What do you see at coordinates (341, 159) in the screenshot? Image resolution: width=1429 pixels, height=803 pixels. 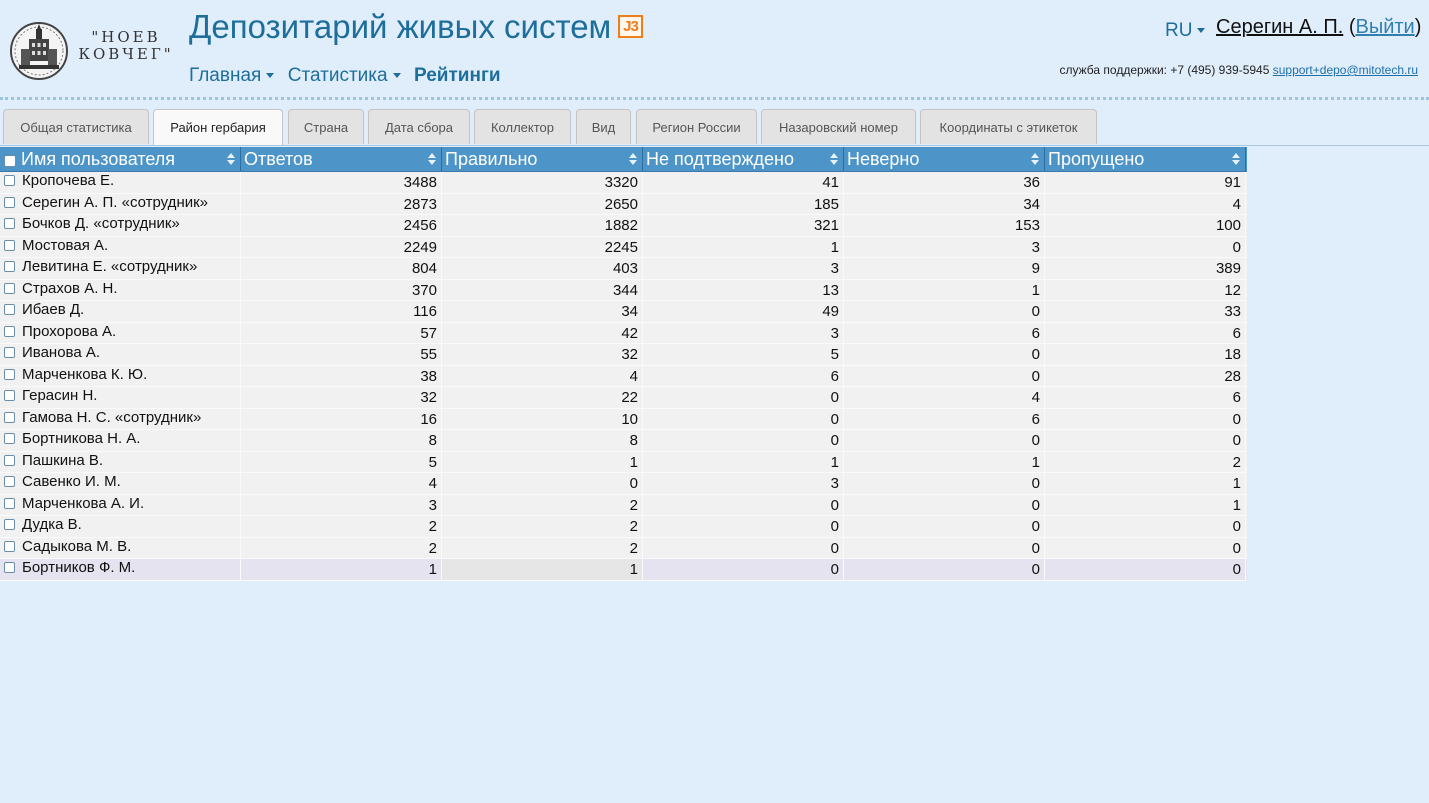 I see `column-header-answers: Ответов` at bounding box center [341, 159].